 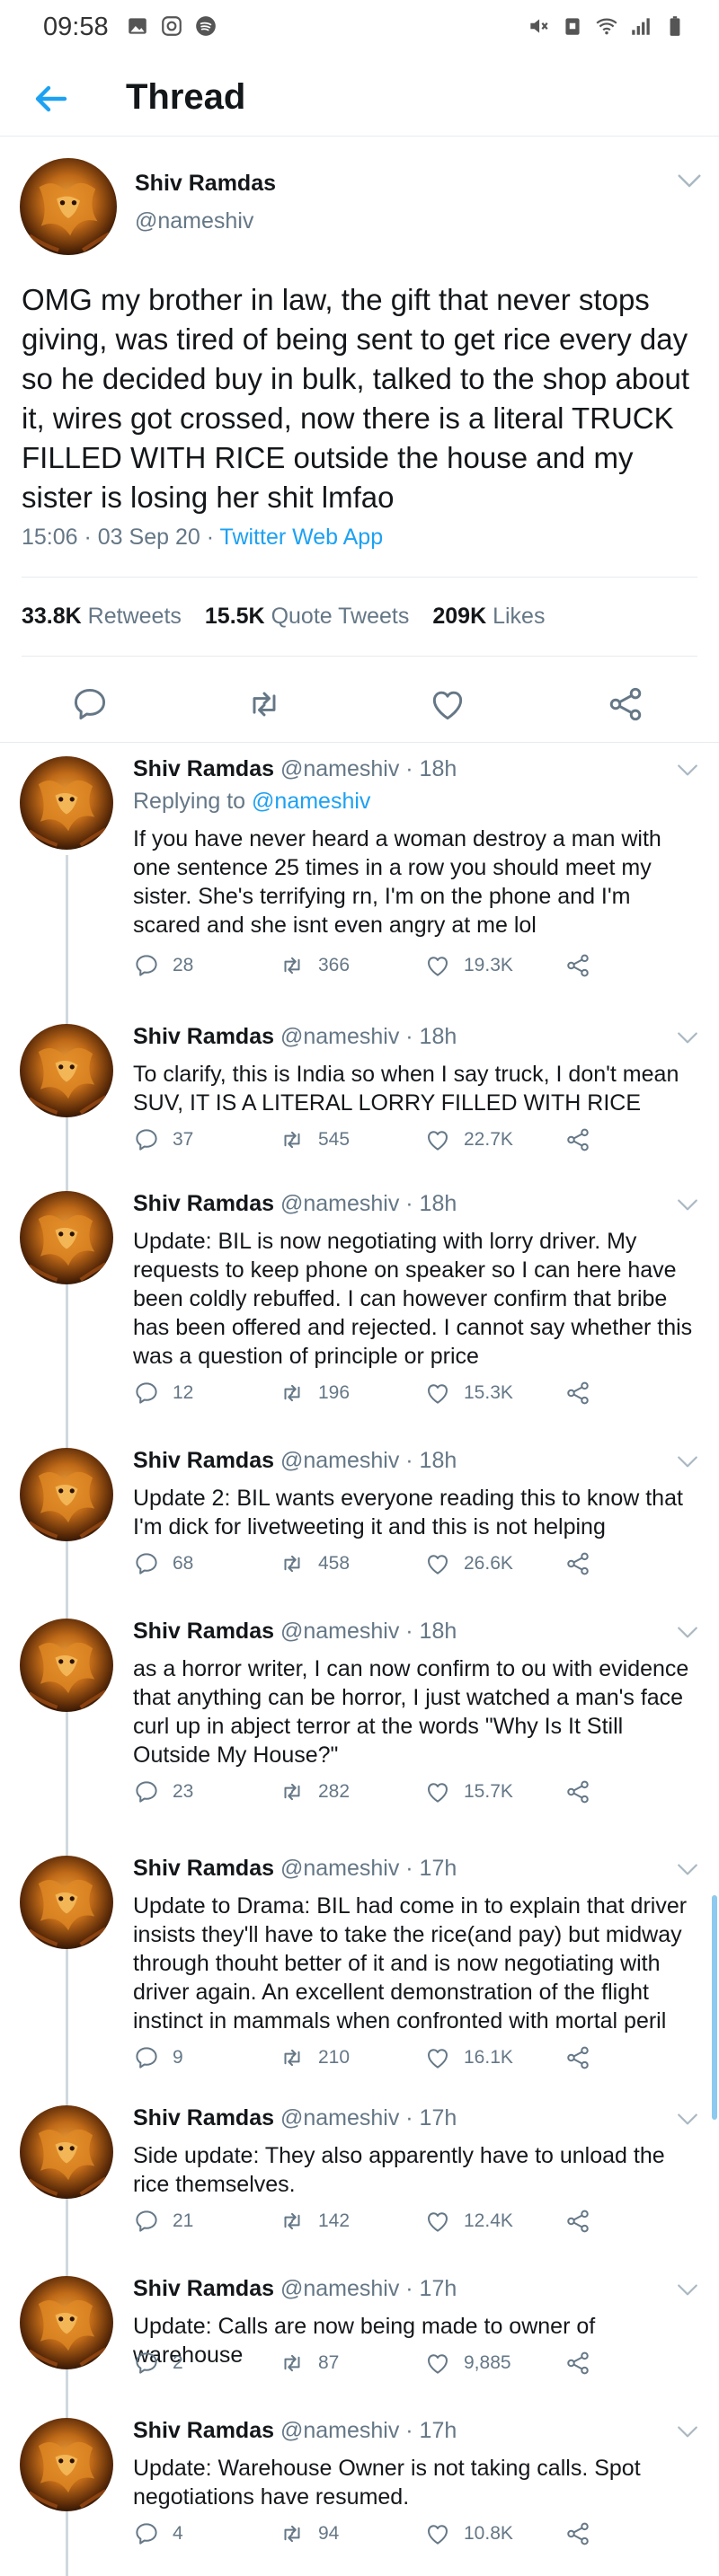 I want to click on like-button: 26.6K, so click(x=469, y=1563).